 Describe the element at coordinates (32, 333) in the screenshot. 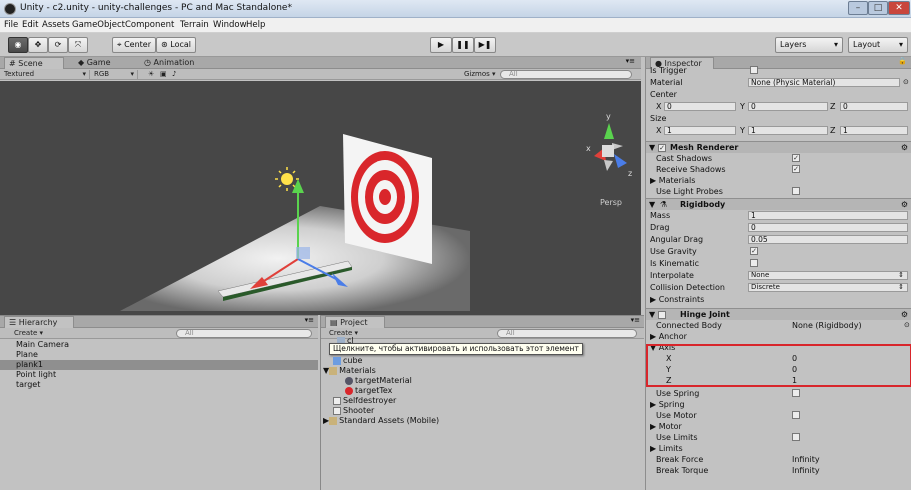

I see `hierarchy-create-dropdown: Create ▾` at that location.